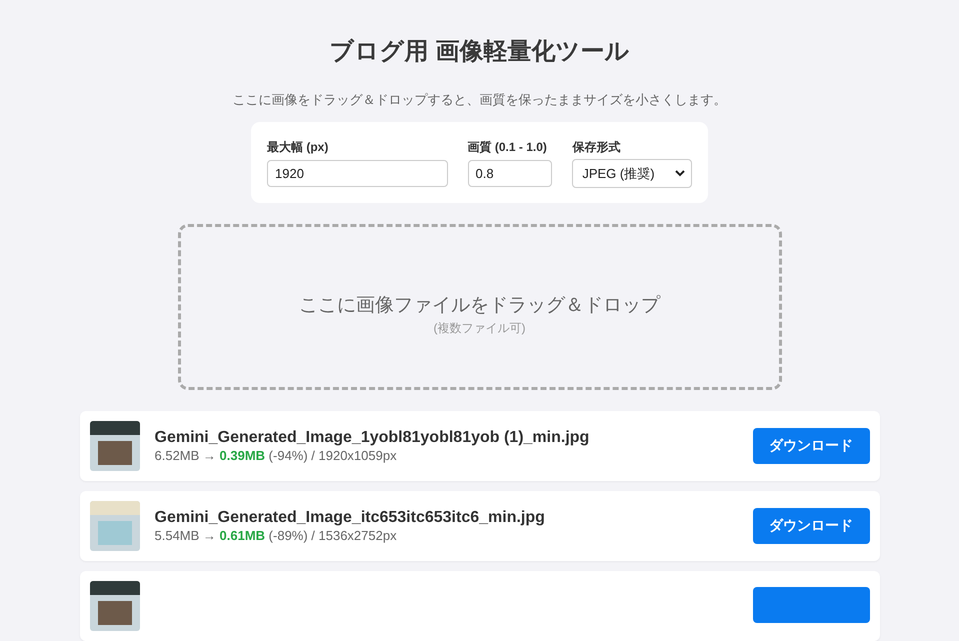  I want to click on file-name: Gemini_Generated_Image_itc653itc653itc6_min.jpg, so click(350, 518).